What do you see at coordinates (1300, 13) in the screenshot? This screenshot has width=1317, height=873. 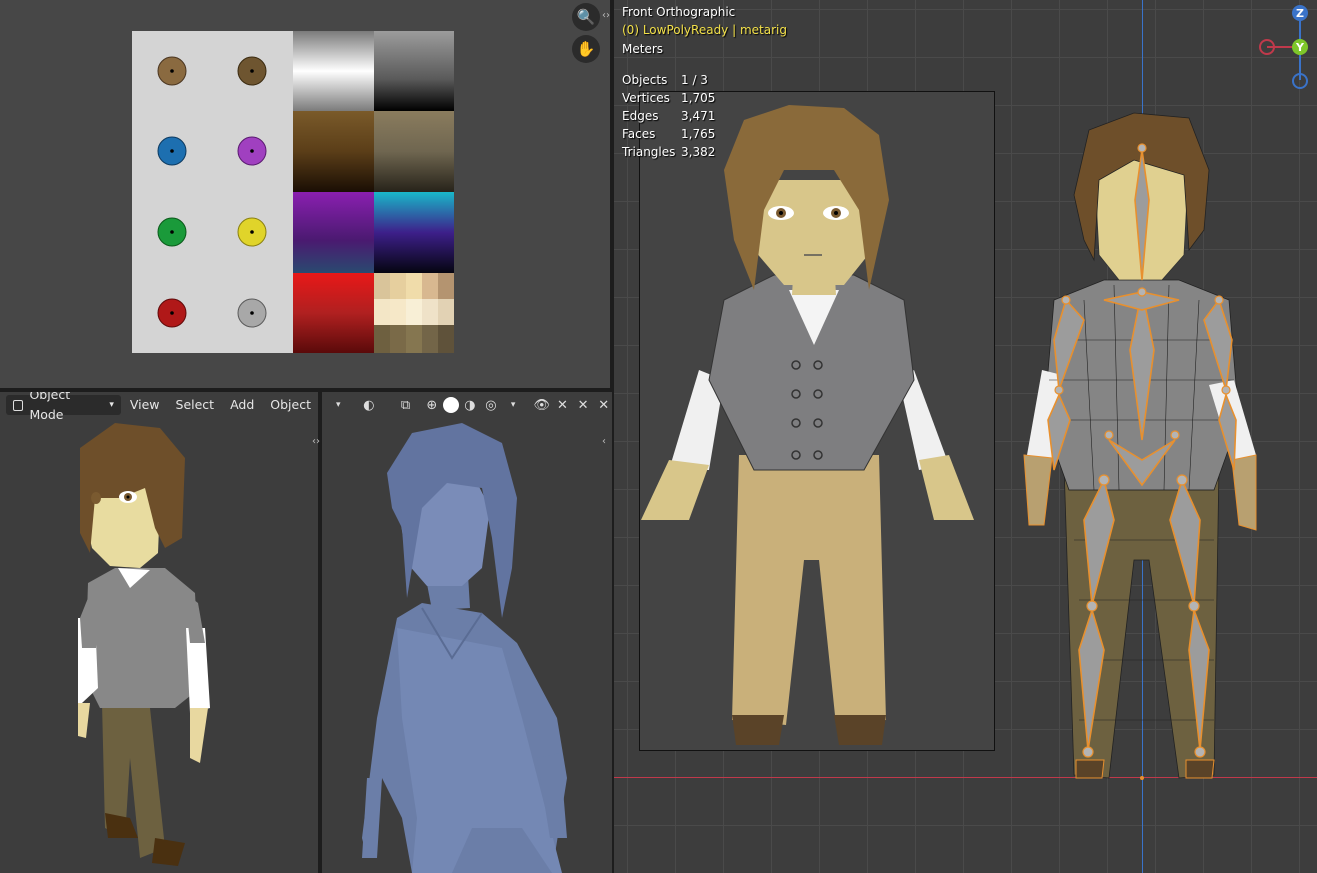 I see `gizmo-z-label: Z` at bounding box center [1300, 13].